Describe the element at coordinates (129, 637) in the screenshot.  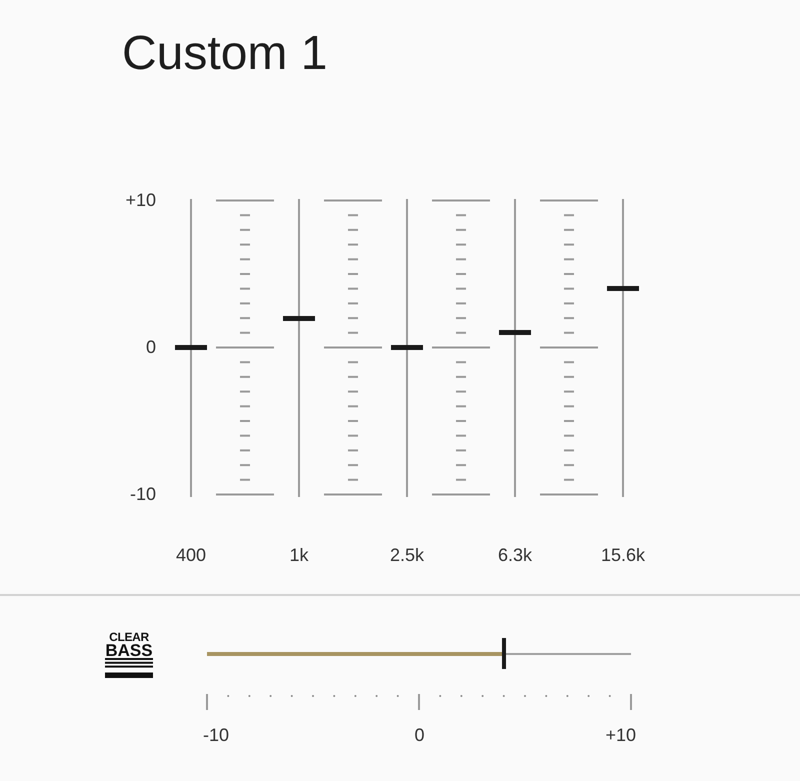
I see `logo-text: CLEAR` at that location.